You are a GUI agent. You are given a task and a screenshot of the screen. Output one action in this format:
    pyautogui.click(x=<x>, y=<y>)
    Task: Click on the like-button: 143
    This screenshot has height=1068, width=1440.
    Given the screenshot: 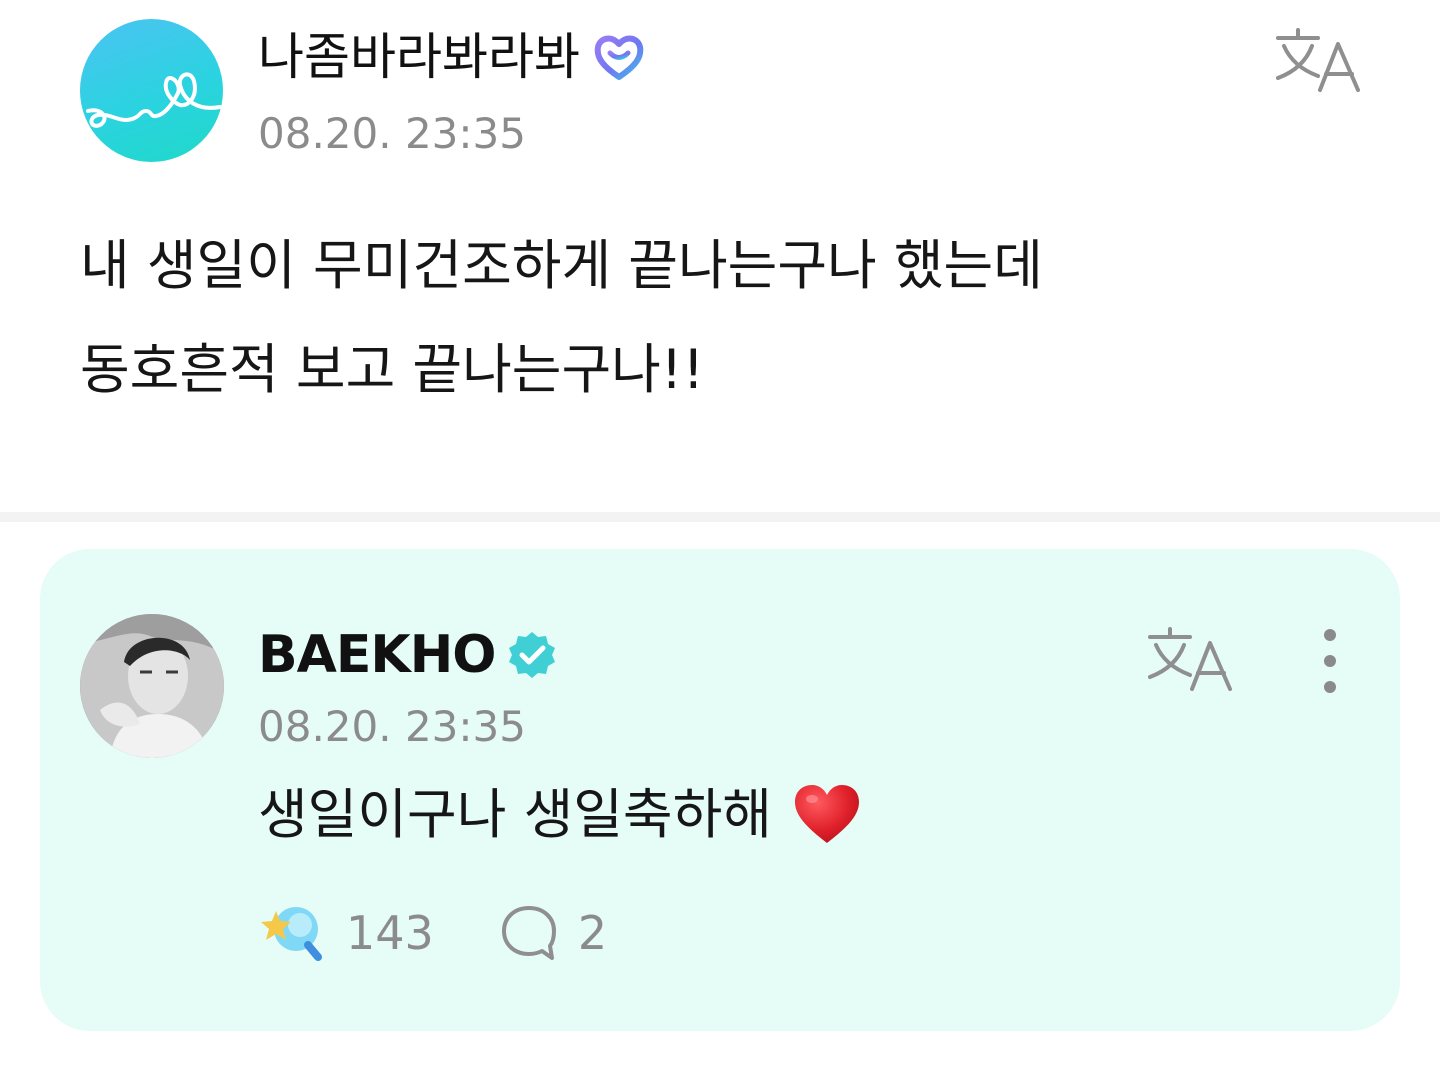 What is the action you would take?
    pyautogui.click(x=346, y=933)
    